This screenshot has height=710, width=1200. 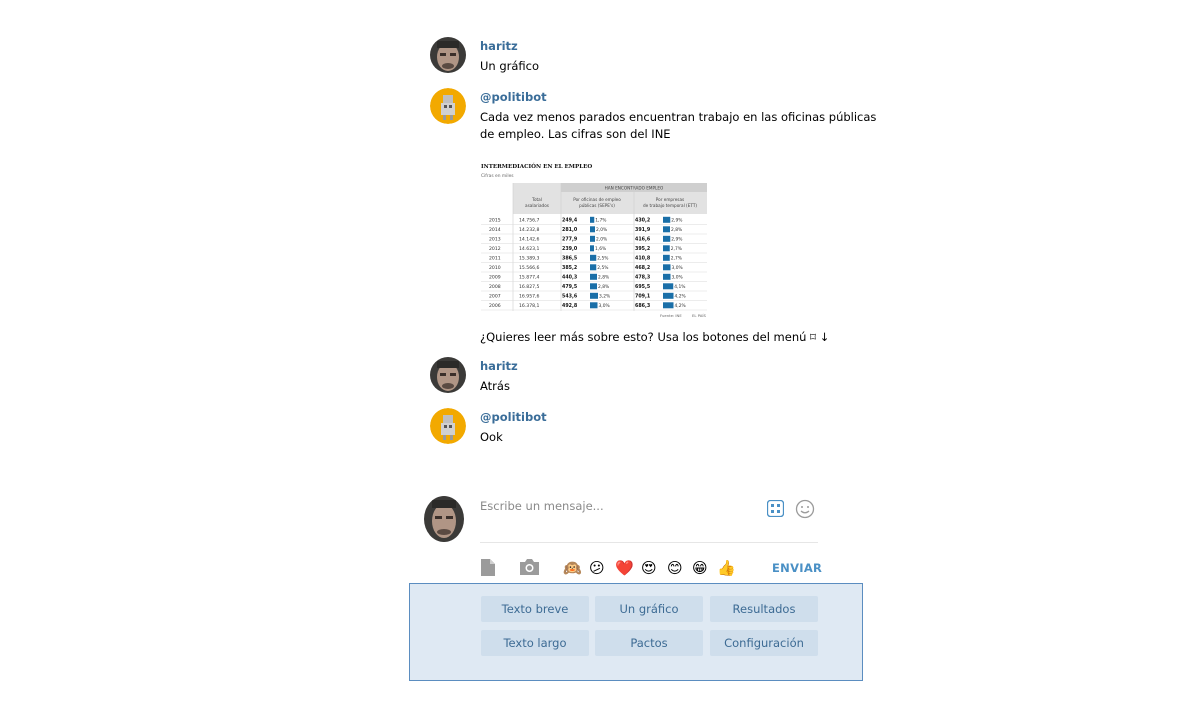 I want to click on message-text: Ook, so click(x=491, y=437).